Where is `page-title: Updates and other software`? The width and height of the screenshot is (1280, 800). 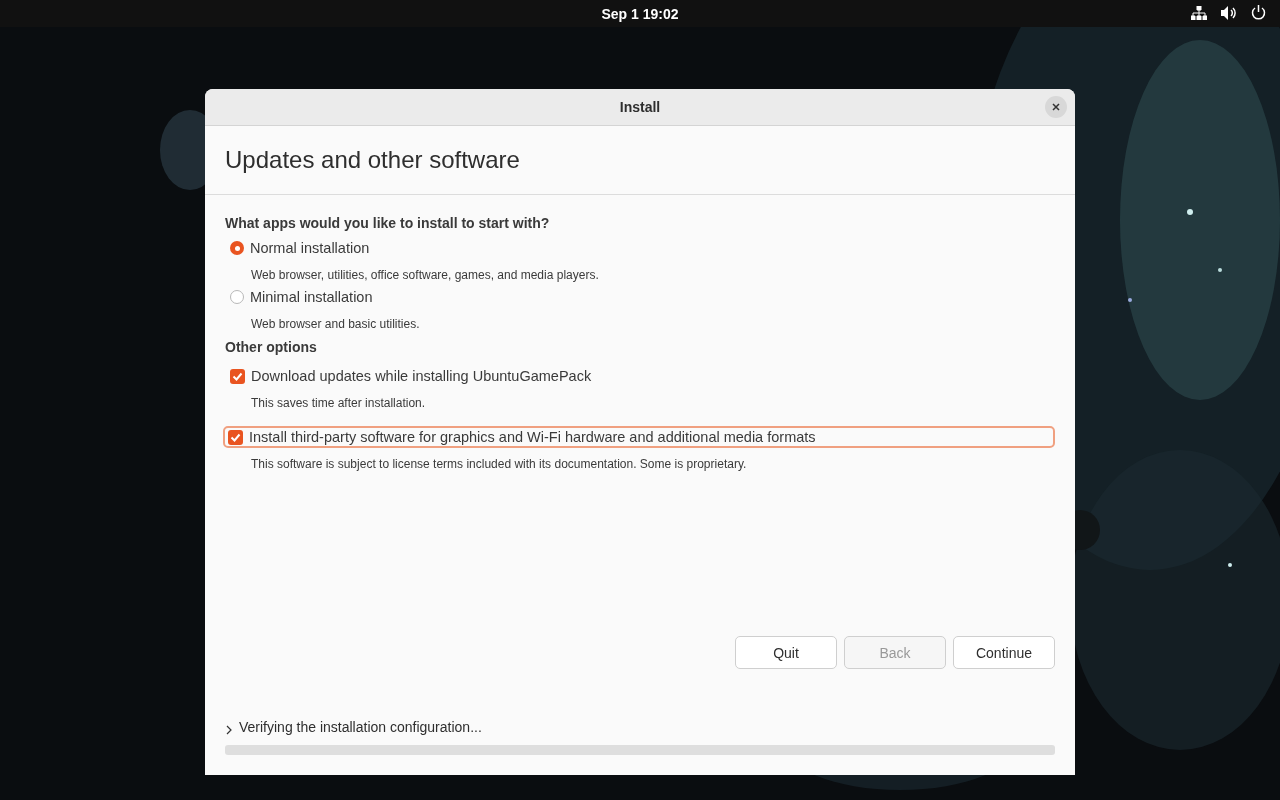
page-title: Updates and other software is located at coordinates (372, 160).